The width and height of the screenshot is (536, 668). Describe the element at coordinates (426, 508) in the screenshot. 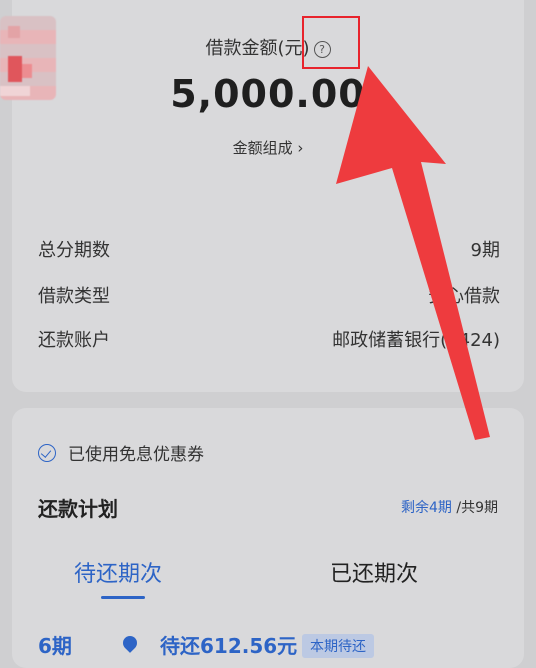

I see `remaining-periods: 剩余4期` at that location.